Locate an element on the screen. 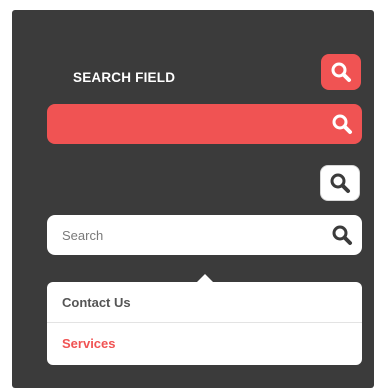  section-title: SEARCH FIELD is located at coordinates (124, 77).